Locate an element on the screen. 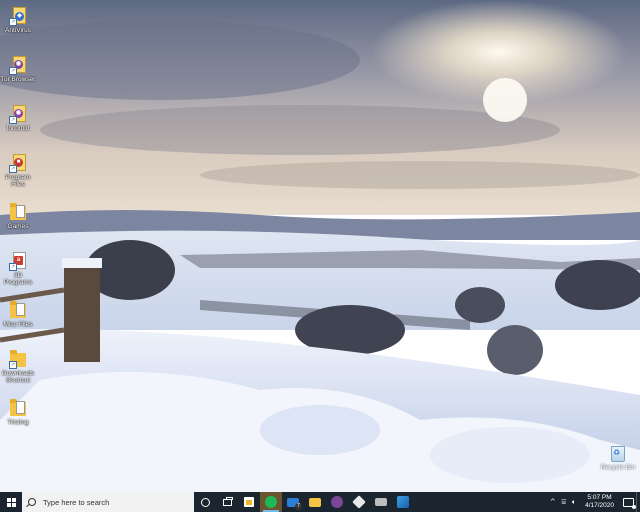  task-view-button is located at coordinates (227, 502).